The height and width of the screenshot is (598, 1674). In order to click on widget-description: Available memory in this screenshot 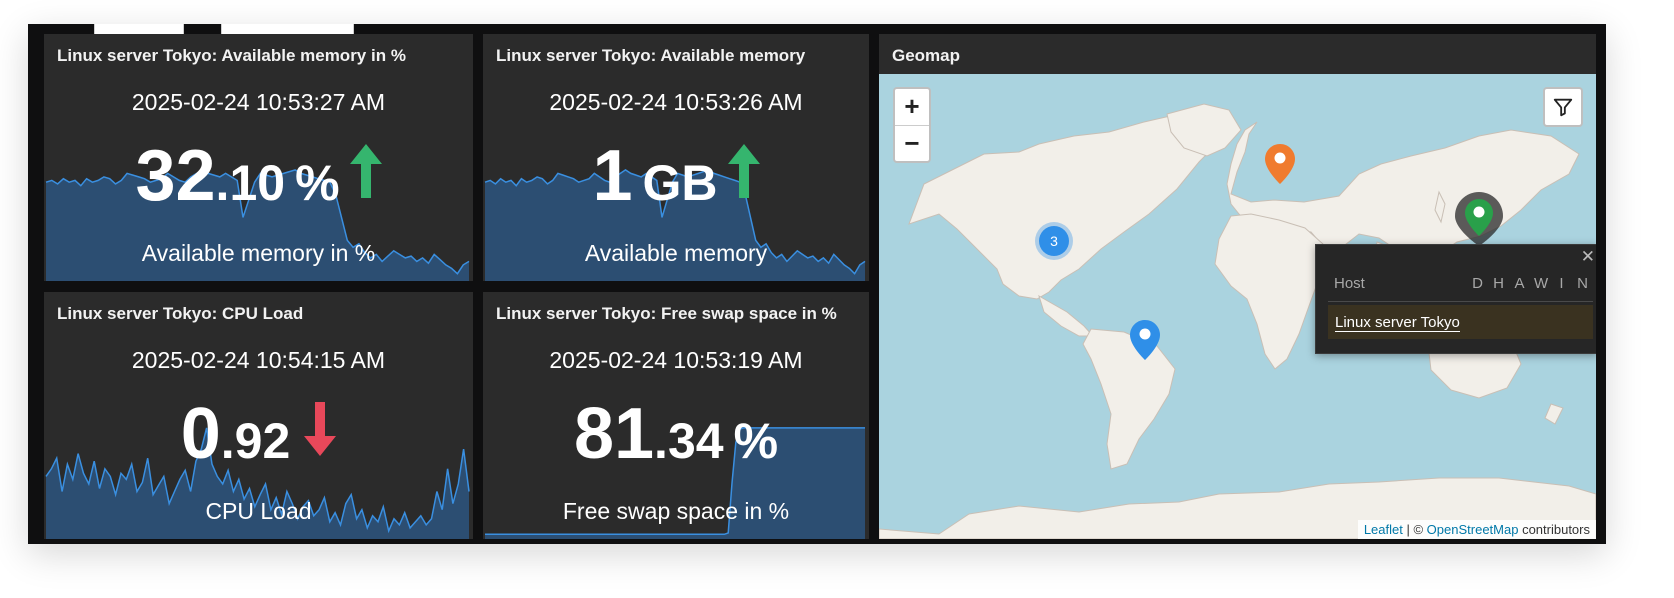, I will do `click(676, 253)`.